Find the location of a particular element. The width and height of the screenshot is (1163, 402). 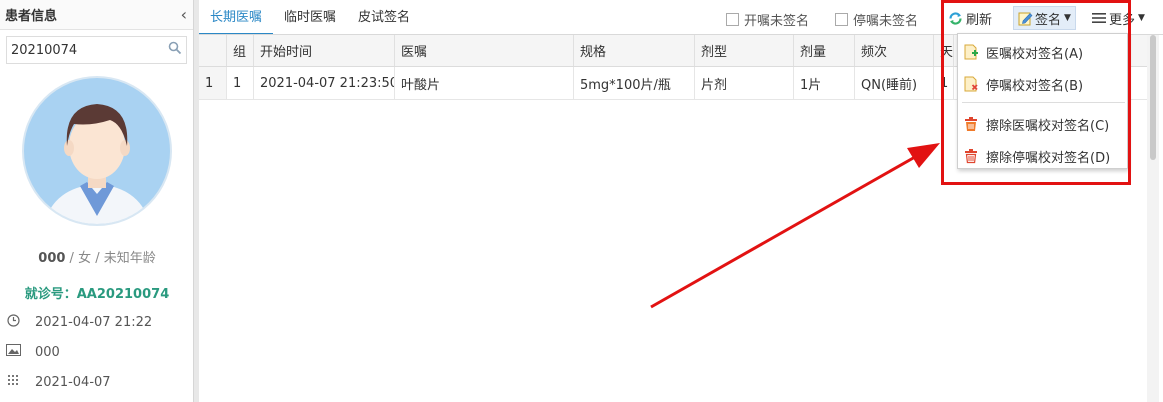

filter-stop-unsigned: 停嘱未签名 is located at coordinates (876, 19).